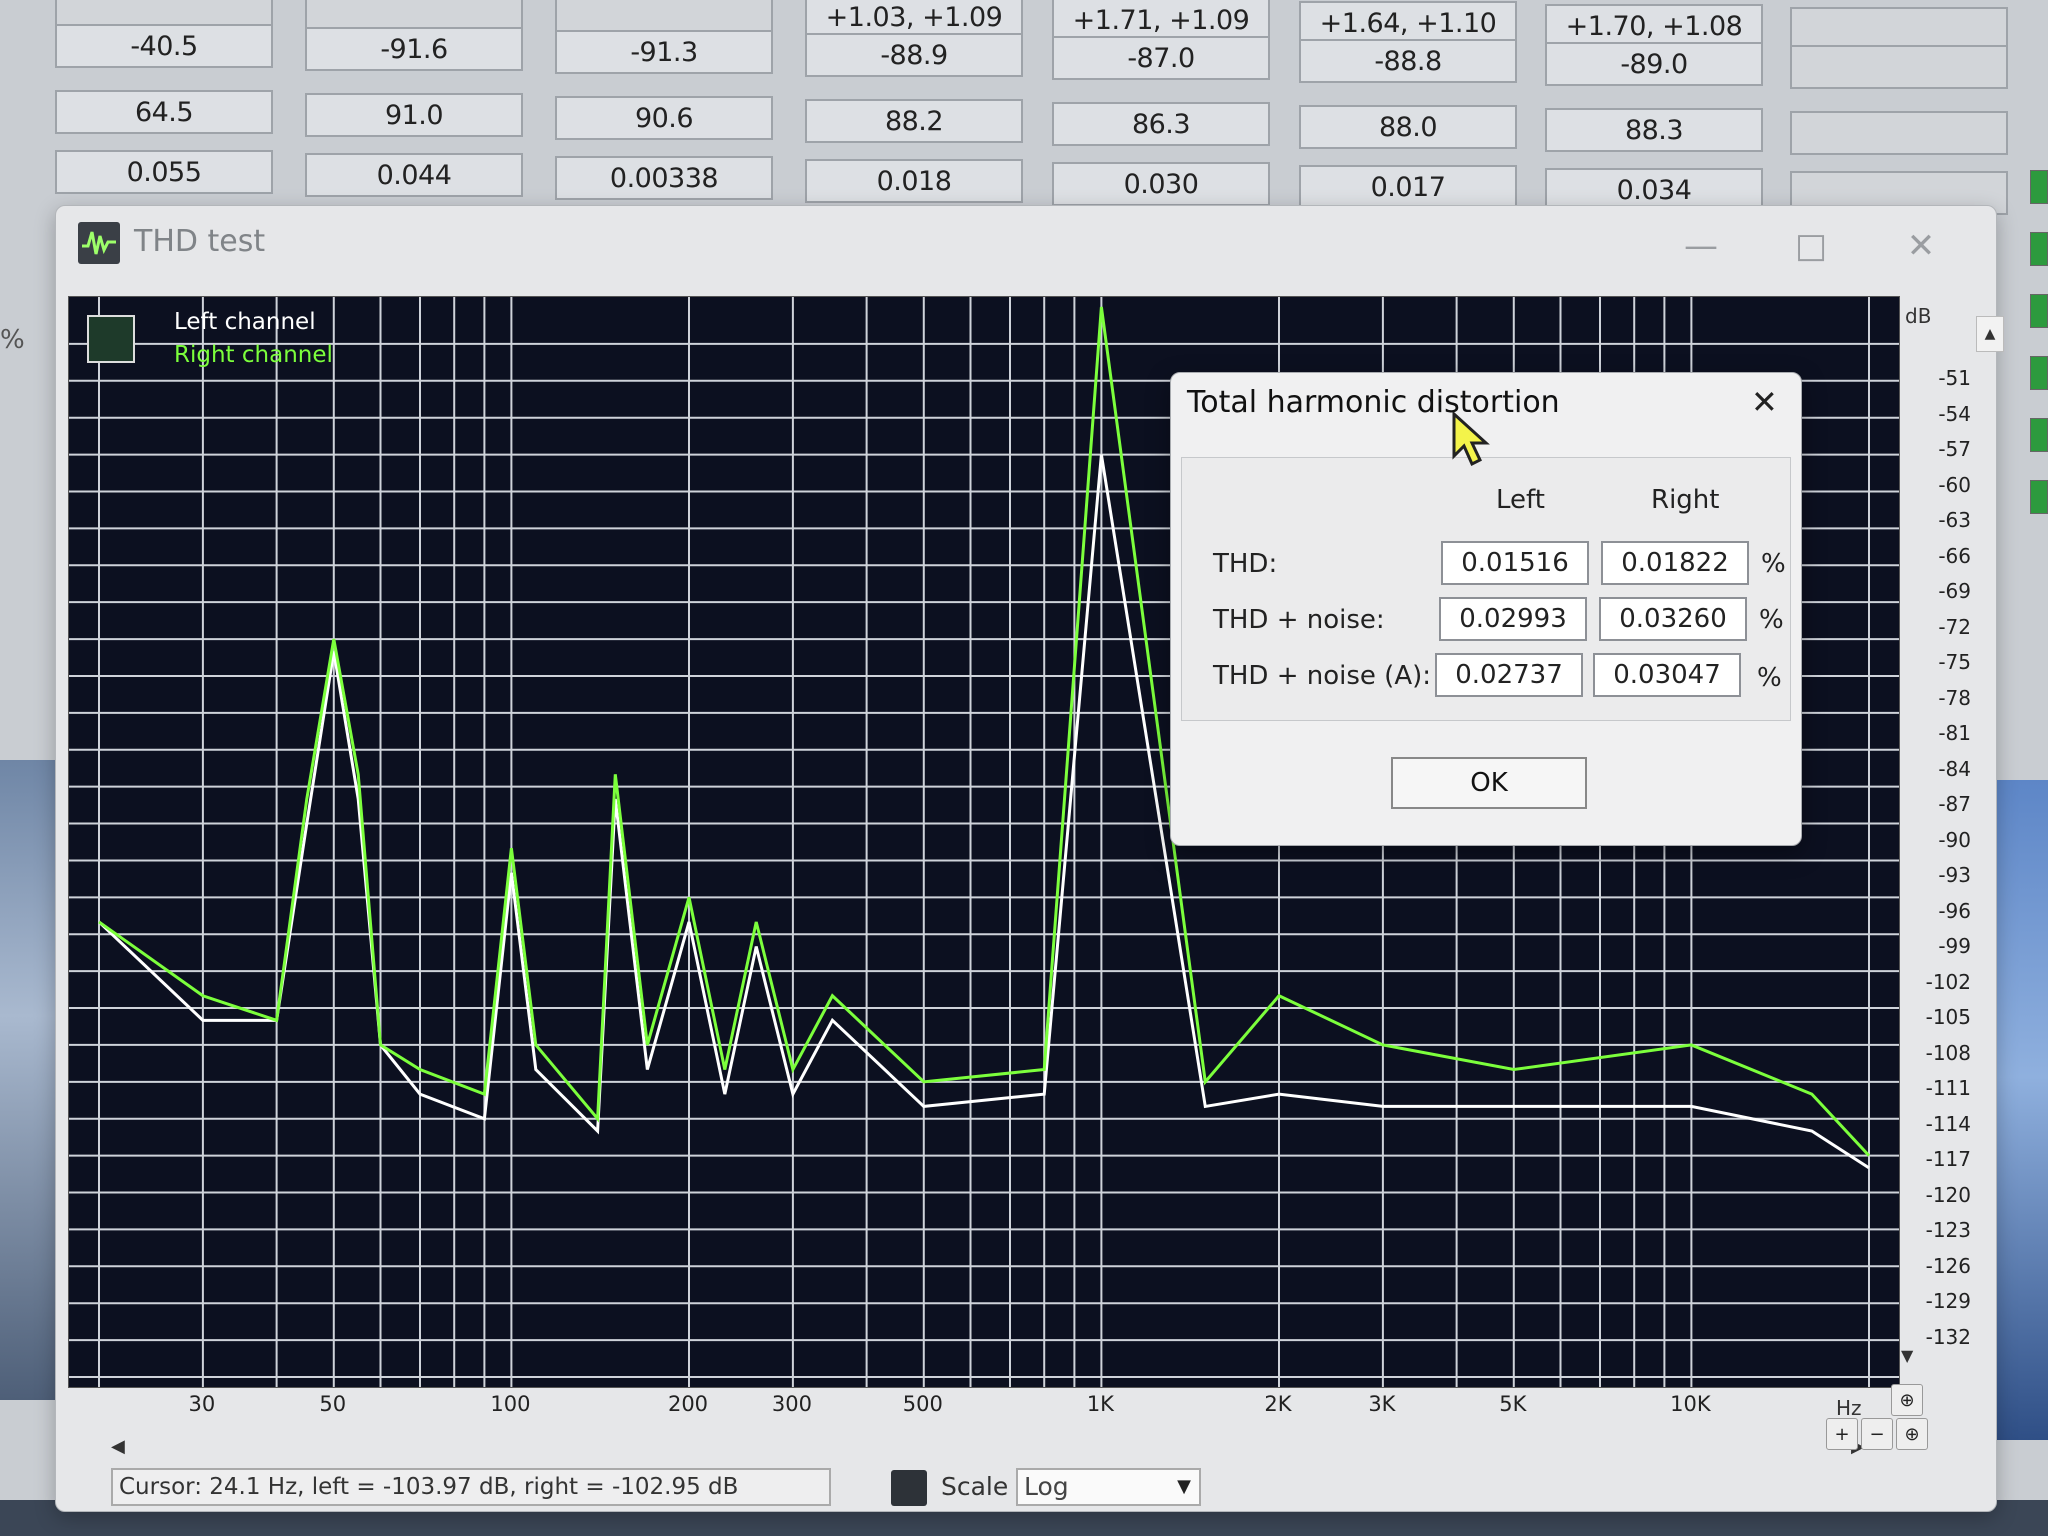 The image size is (2048, 1536). What do you see at coordinates (1954, 946) in the screenshot?
I see `db-tick-label: -99` at bounding box center [1954, 946].